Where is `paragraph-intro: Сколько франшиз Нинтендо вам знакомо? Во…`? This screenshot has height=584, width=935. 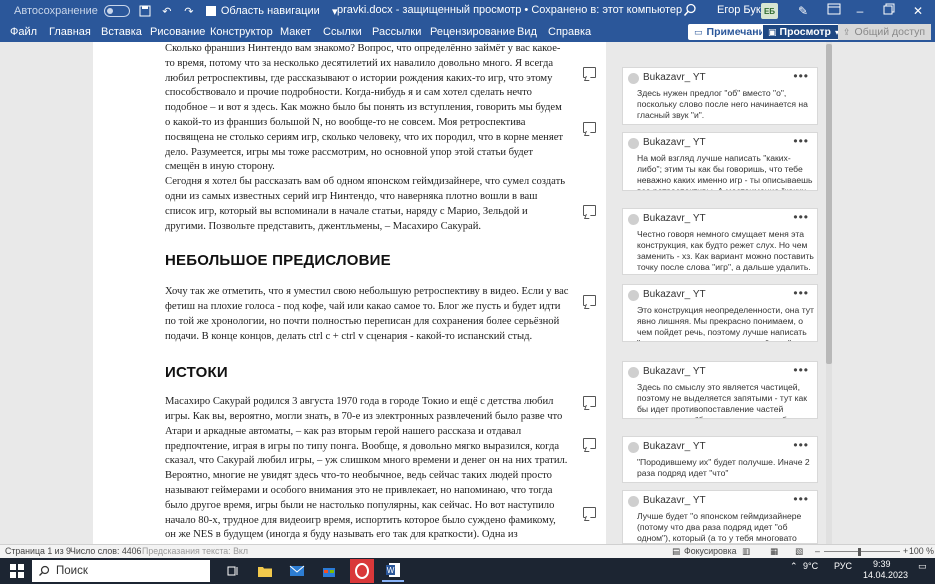 paragraph-intro: Сколько франшиз Нинтендо вам знакомо? Во… is located at coordinates (367, 108).